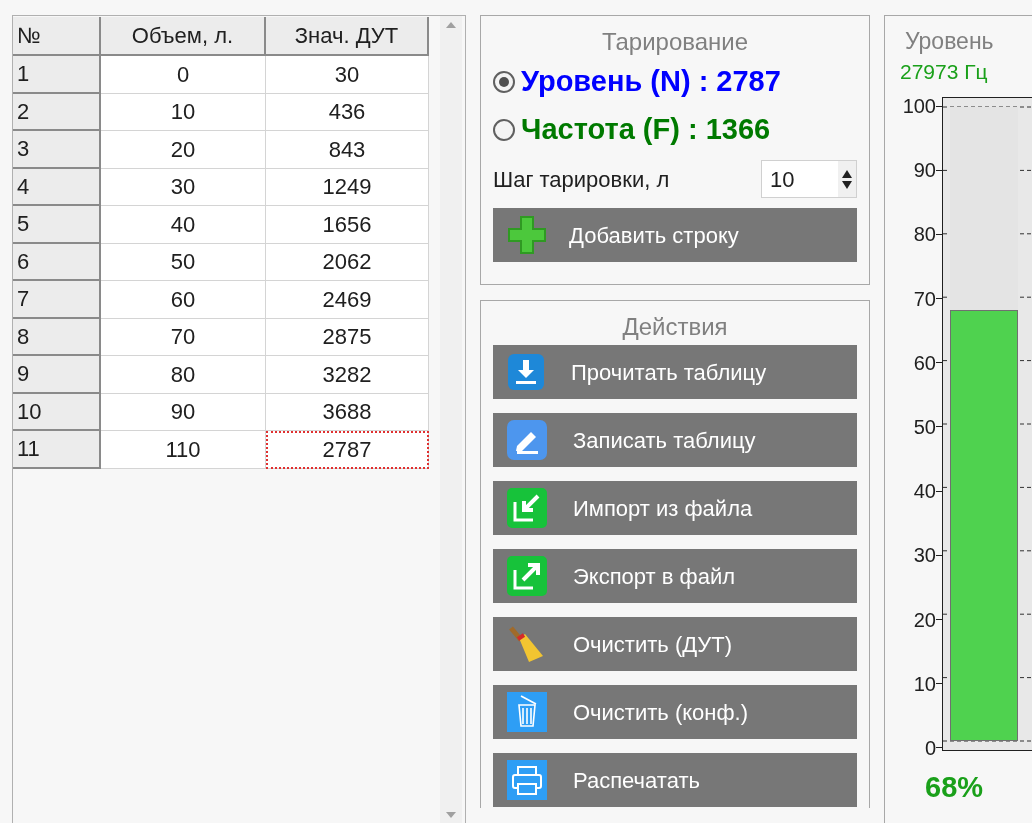 The image size is (1032, 823). What do you see at coordinates (954, 787) in the screenshot?
I see `level-percent: 68%` at bounding box center [954, 787].